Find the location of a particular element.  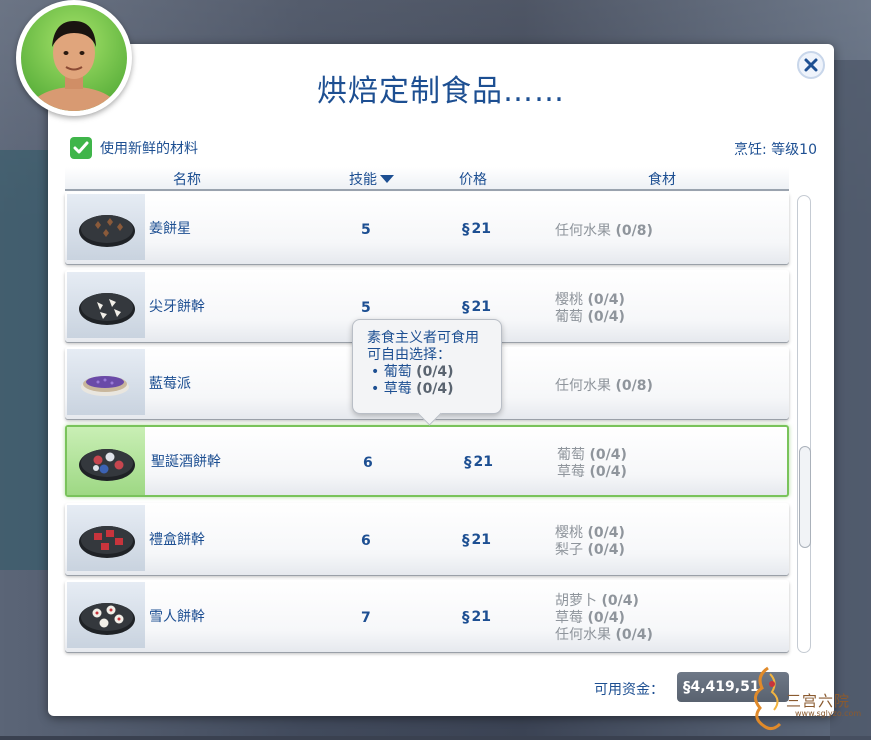

recipe-row-christmas-wine-cookie: 聖誕酒餅幹 6 § 21 葡萄 (0/4) 草莓 (0/4) is located at coordinates (427, 461).